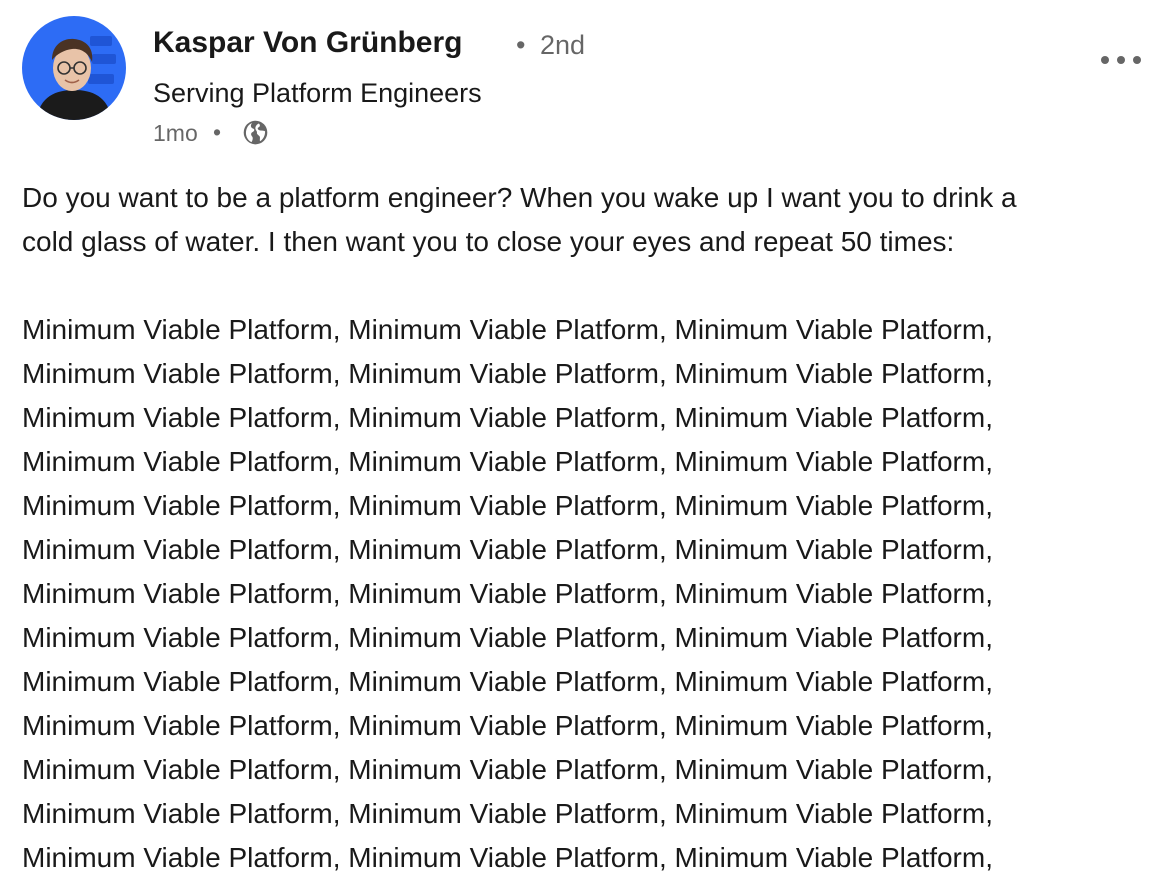 The image size is (1176, 882). I want to click on globe-icon, so click(255, 132).